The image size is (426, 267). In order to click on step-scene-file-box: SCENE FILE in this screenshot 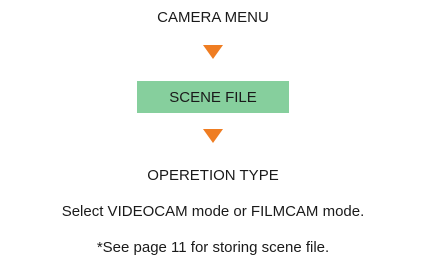, I will do `click(213, 97)`.